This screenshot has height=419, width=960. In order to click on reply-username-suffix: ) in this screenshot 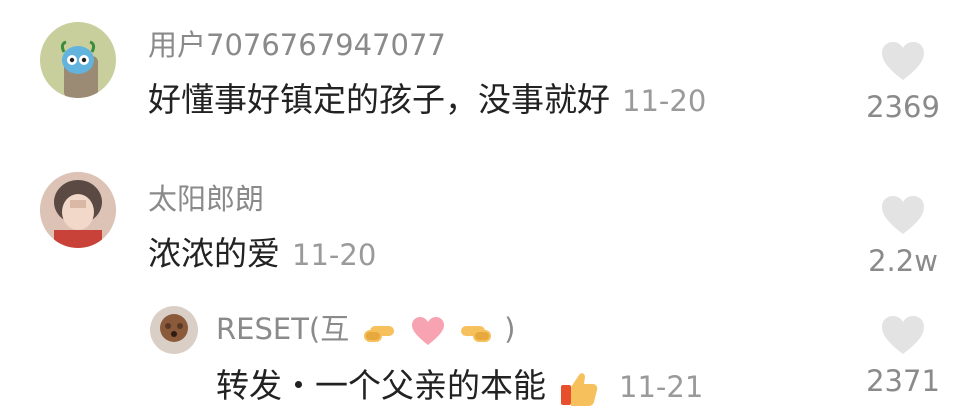, I will do `click(510, 329)`.